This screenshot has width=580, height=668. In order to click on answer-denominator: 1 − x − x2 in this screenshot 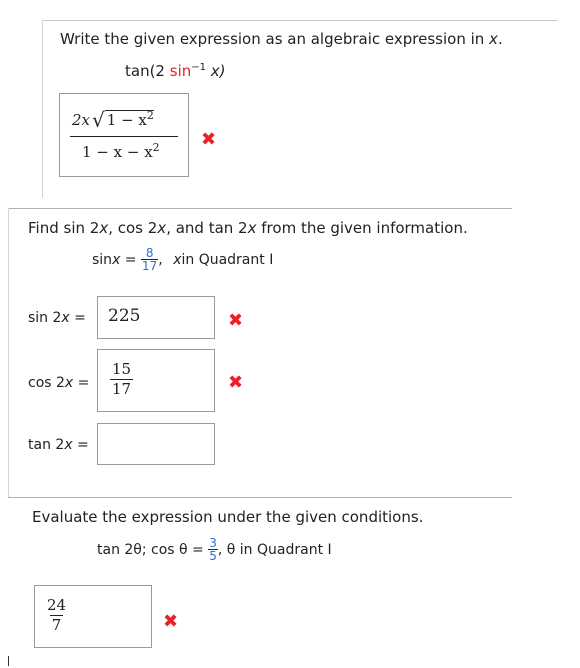, I will do `click(121, 151)`.